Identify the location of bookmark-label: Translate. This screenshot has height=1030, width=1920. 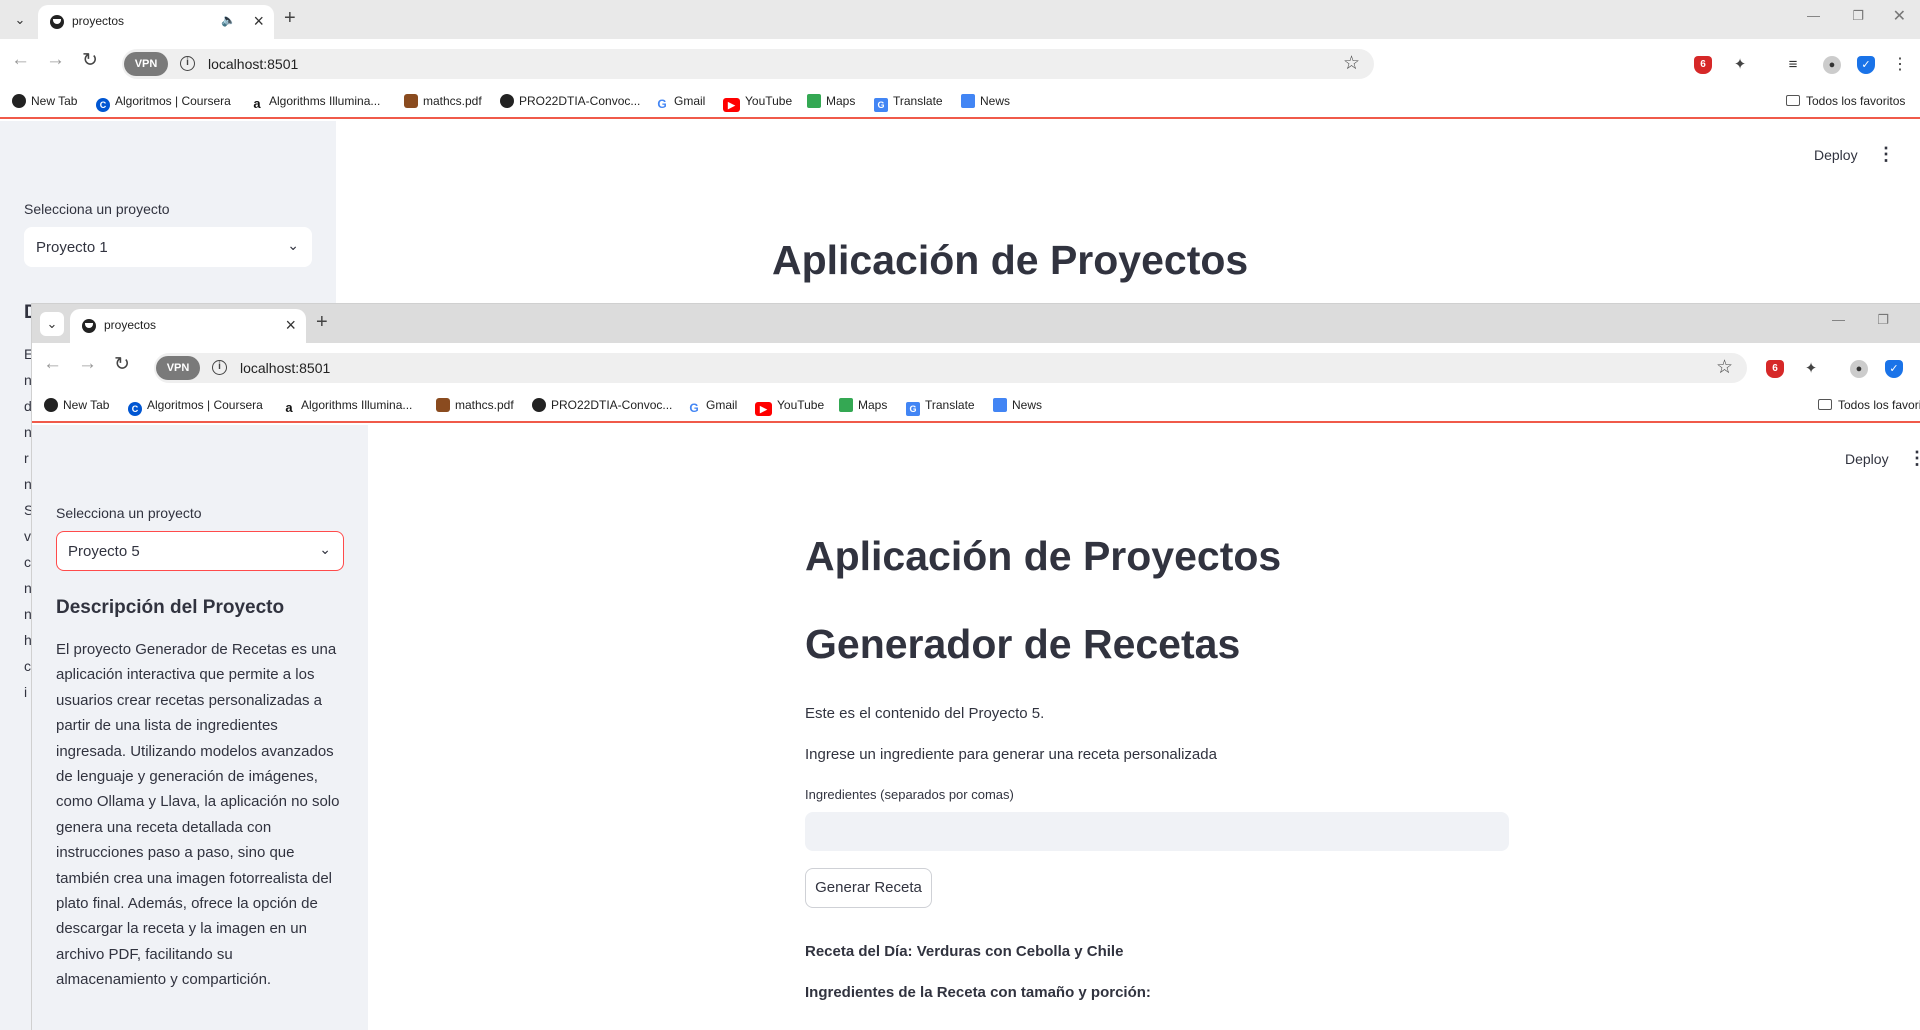
(950, 405).